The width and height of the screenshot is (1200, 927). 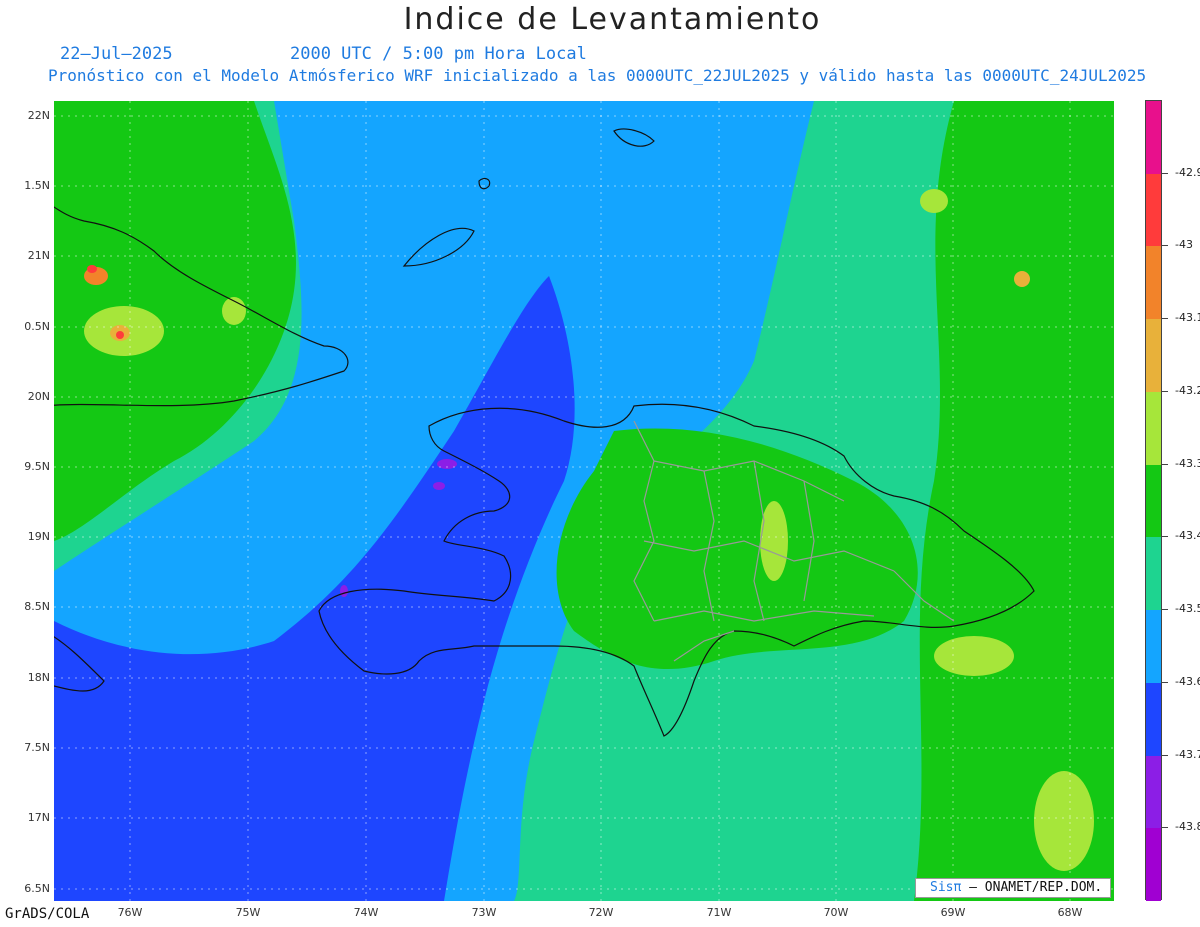 What do you see at coordinates (37, 466) in the screenshot?
I see `lat-label: 9.5N` at bounding box center [37, 466].